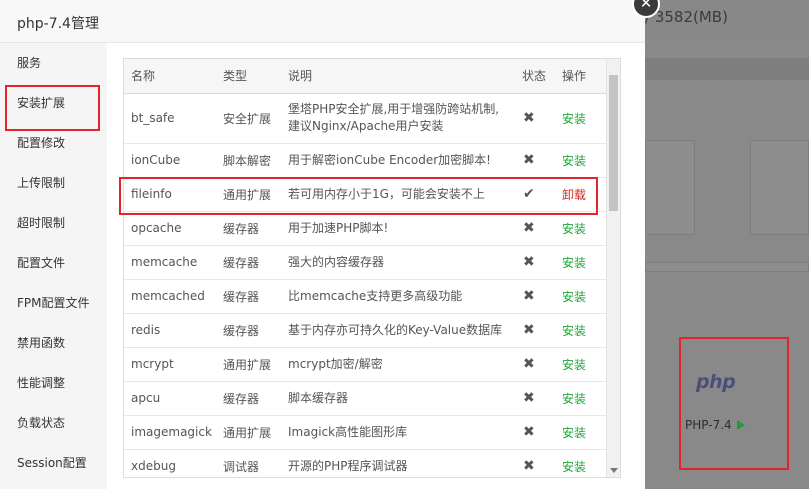  I want to click on ext-name: opcache, so click(170, 228).